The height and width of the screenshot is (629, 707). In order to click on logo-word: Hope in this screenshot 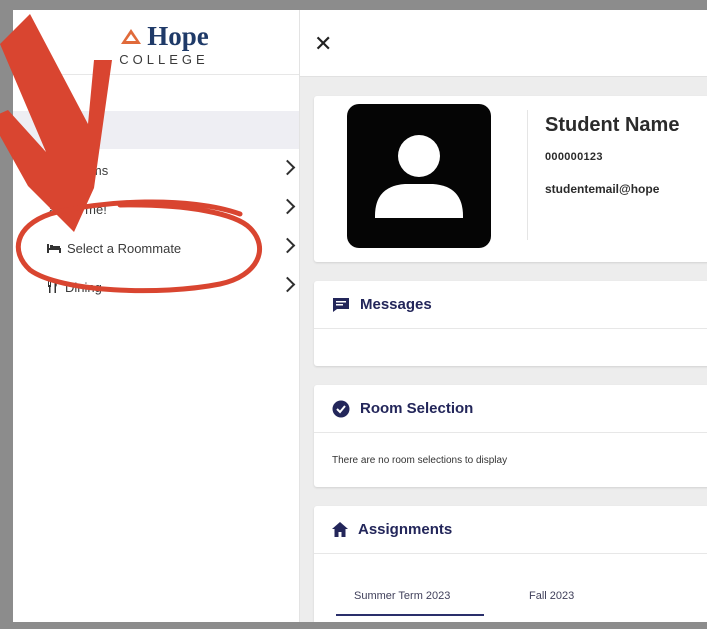, I will do `click(178, 36)`.